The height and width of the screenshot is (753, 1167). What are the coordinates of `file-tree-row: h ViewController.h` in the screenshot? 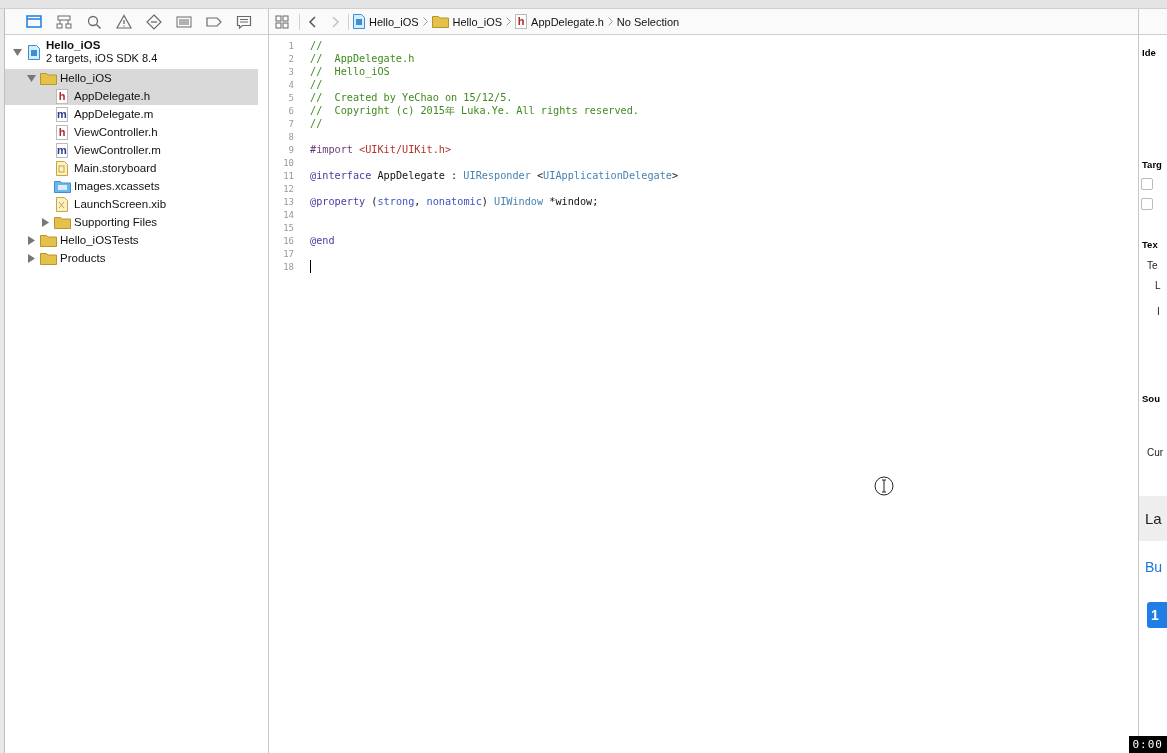 It's located at (131, 132).